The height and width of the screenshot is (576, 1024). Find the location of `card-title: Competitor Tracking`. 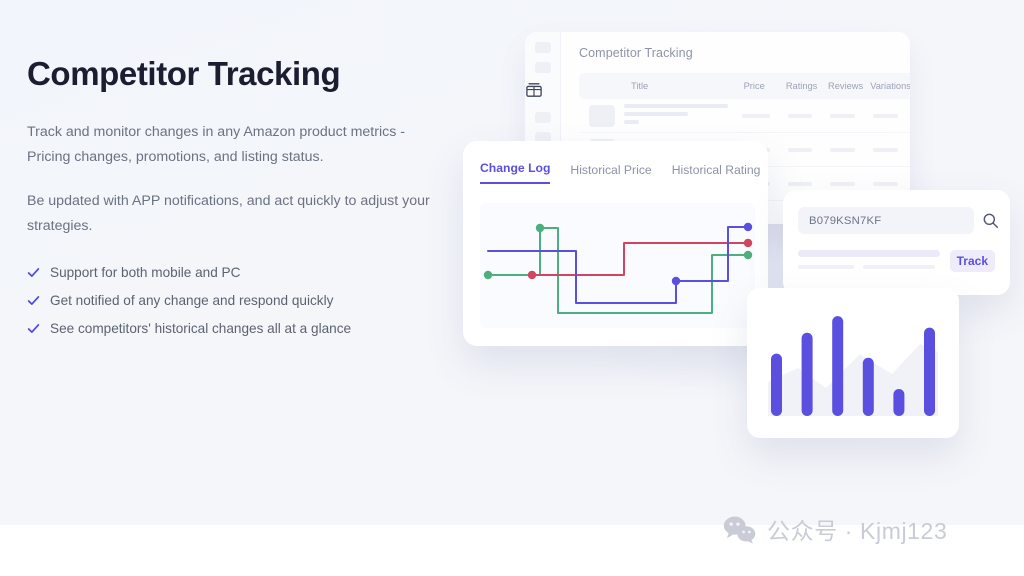

card-title: Competitor Tracking is located at coordinates (636, 53).